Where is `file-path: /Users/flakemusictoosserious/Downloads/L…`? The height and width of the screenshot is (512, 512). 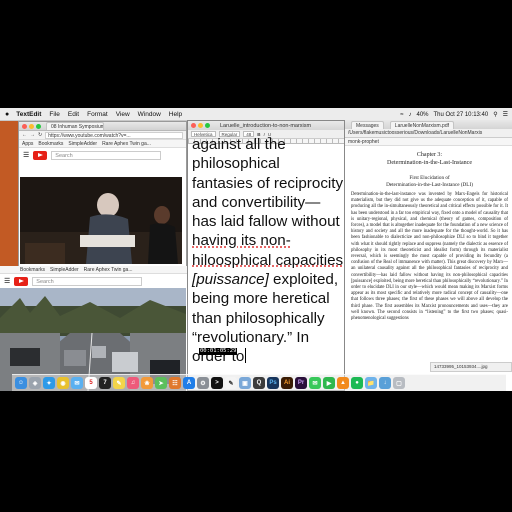
file-path: /Users/flakemusictoosserious/Downloads/L… is located at coordinates (428, 133).